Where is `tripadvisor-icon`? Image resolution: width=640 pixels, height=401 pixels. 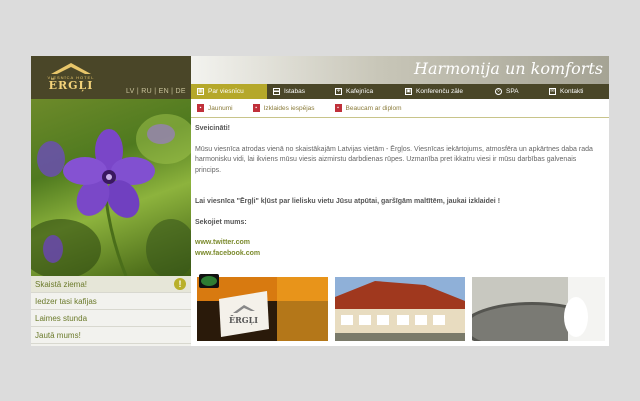 tripadvisor-icon is located at coordinates (209, 281).